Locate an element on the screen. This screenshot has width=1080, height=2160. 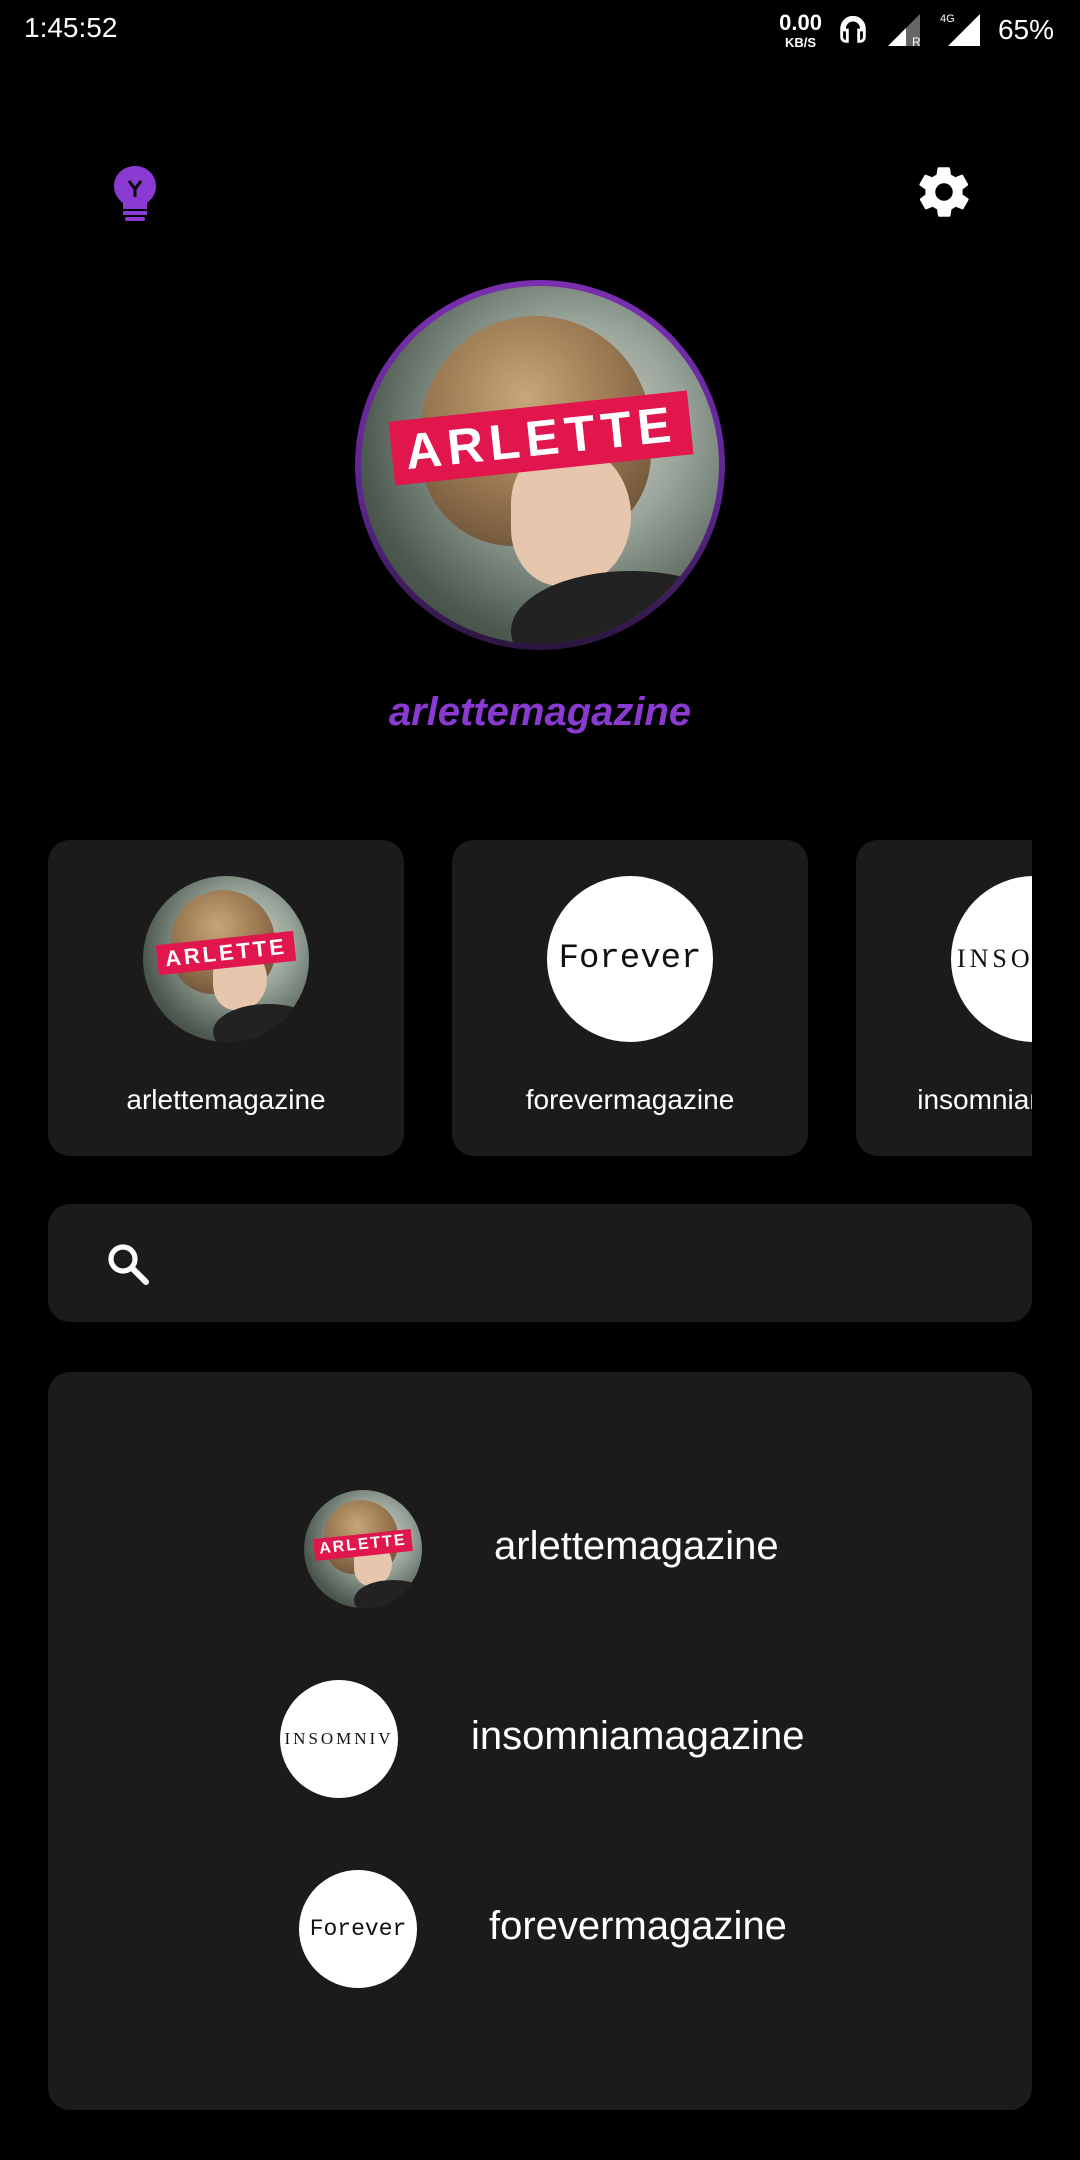
profile-name: arlettemagazine is located at coordinates (540, 712).